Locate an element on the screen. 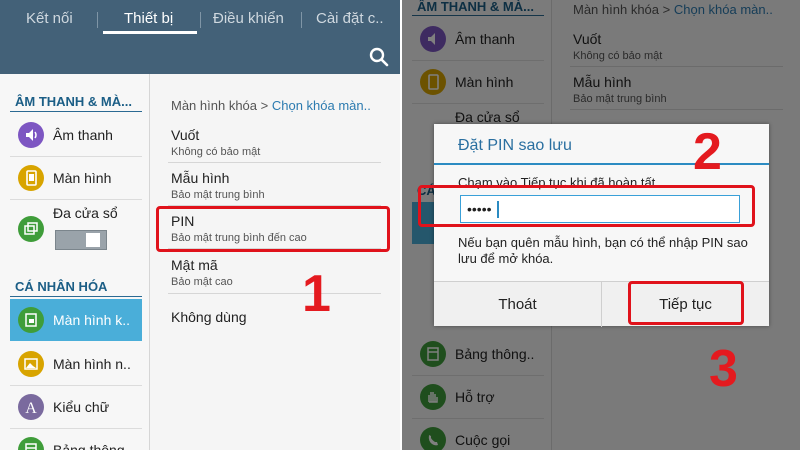 This screenshot has height=450, width=800. breadcrumb: Màn hình khóa > Chọn khóa màn.. is located at coordinates (271, 105).